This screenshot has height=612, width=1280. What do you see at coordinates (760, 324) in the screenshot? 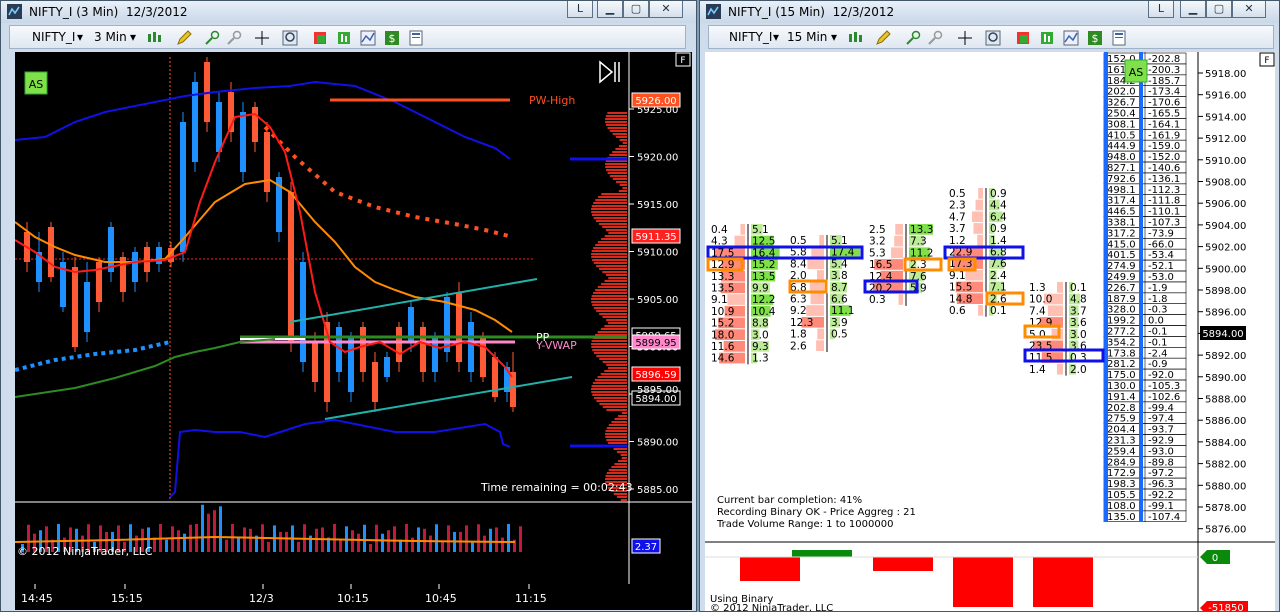
I see `footprint-ask-value: 8.8` at bounding box center [760, 324].